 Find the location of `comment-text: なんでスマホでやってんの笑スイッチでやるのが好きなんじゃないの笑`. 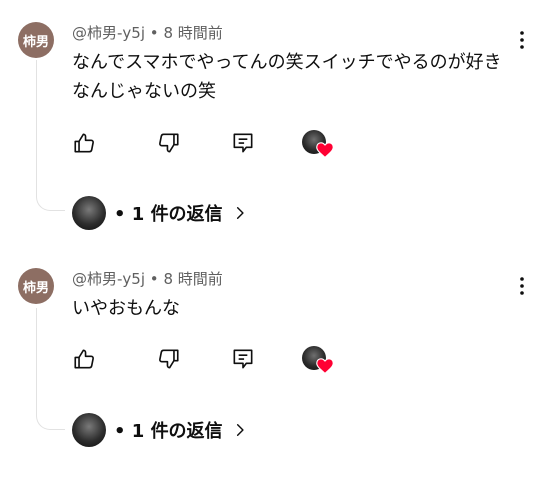

comment-text: なんでスマホでやってんの笑スイッチでやるのが好きなんじゃないの笑 is located at coordinates (287, 77).